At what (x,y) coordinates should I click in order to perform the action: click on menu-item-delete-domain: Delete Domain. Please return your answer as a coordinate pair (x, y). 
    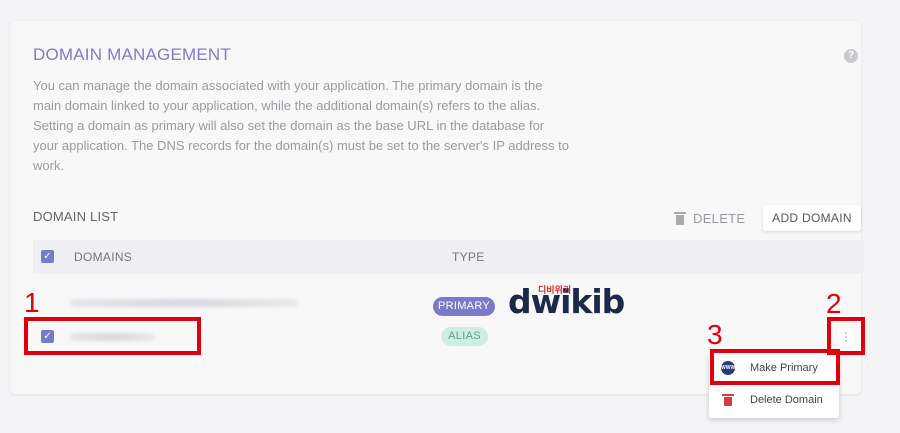
    Looking at the image, I should click on (774, 400).